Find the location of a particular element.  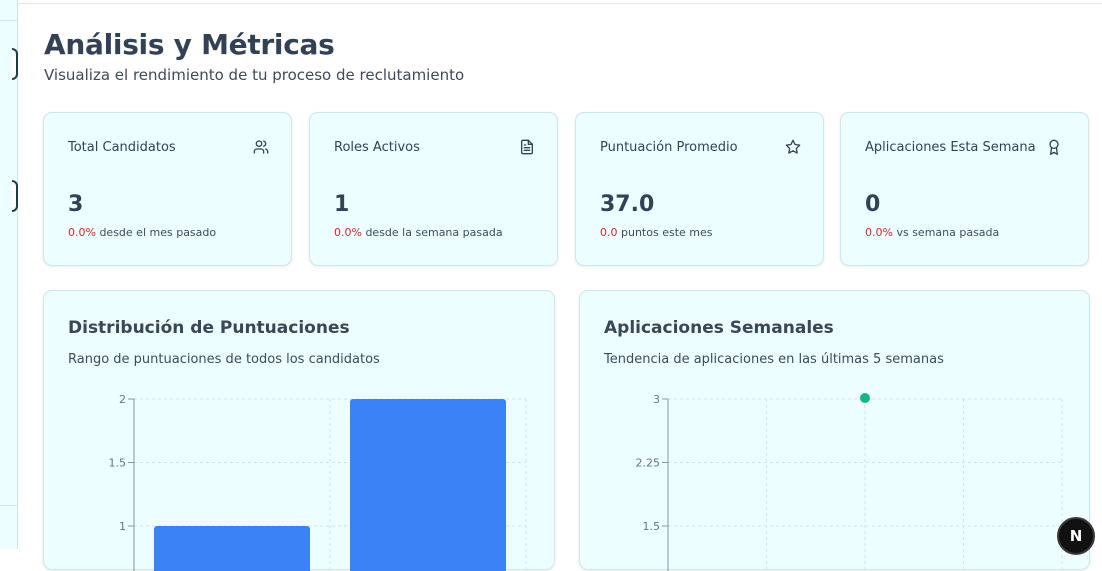

y-tick-label: 2 is located at coordinates (122, 399).